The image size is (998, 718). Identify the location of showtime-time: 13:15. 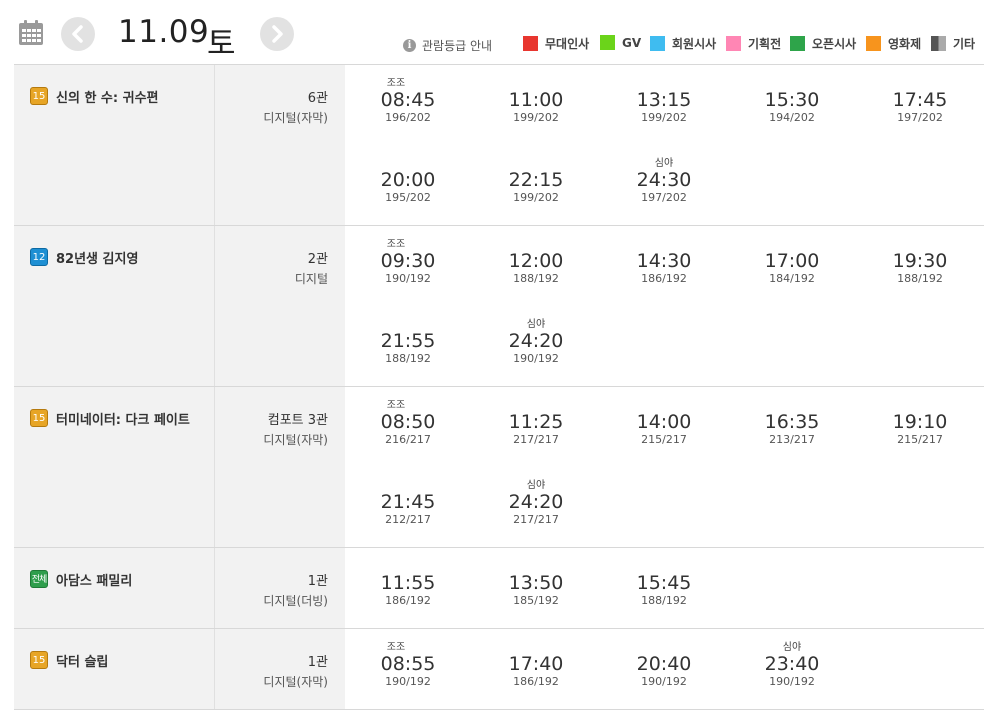
(664, 100).